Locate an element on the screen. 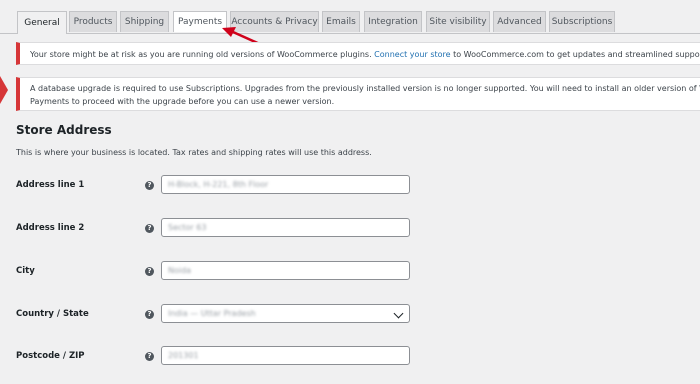 This screenshot has height=384, width=700. chevron-down-icon is located at coordinates (398, 313).